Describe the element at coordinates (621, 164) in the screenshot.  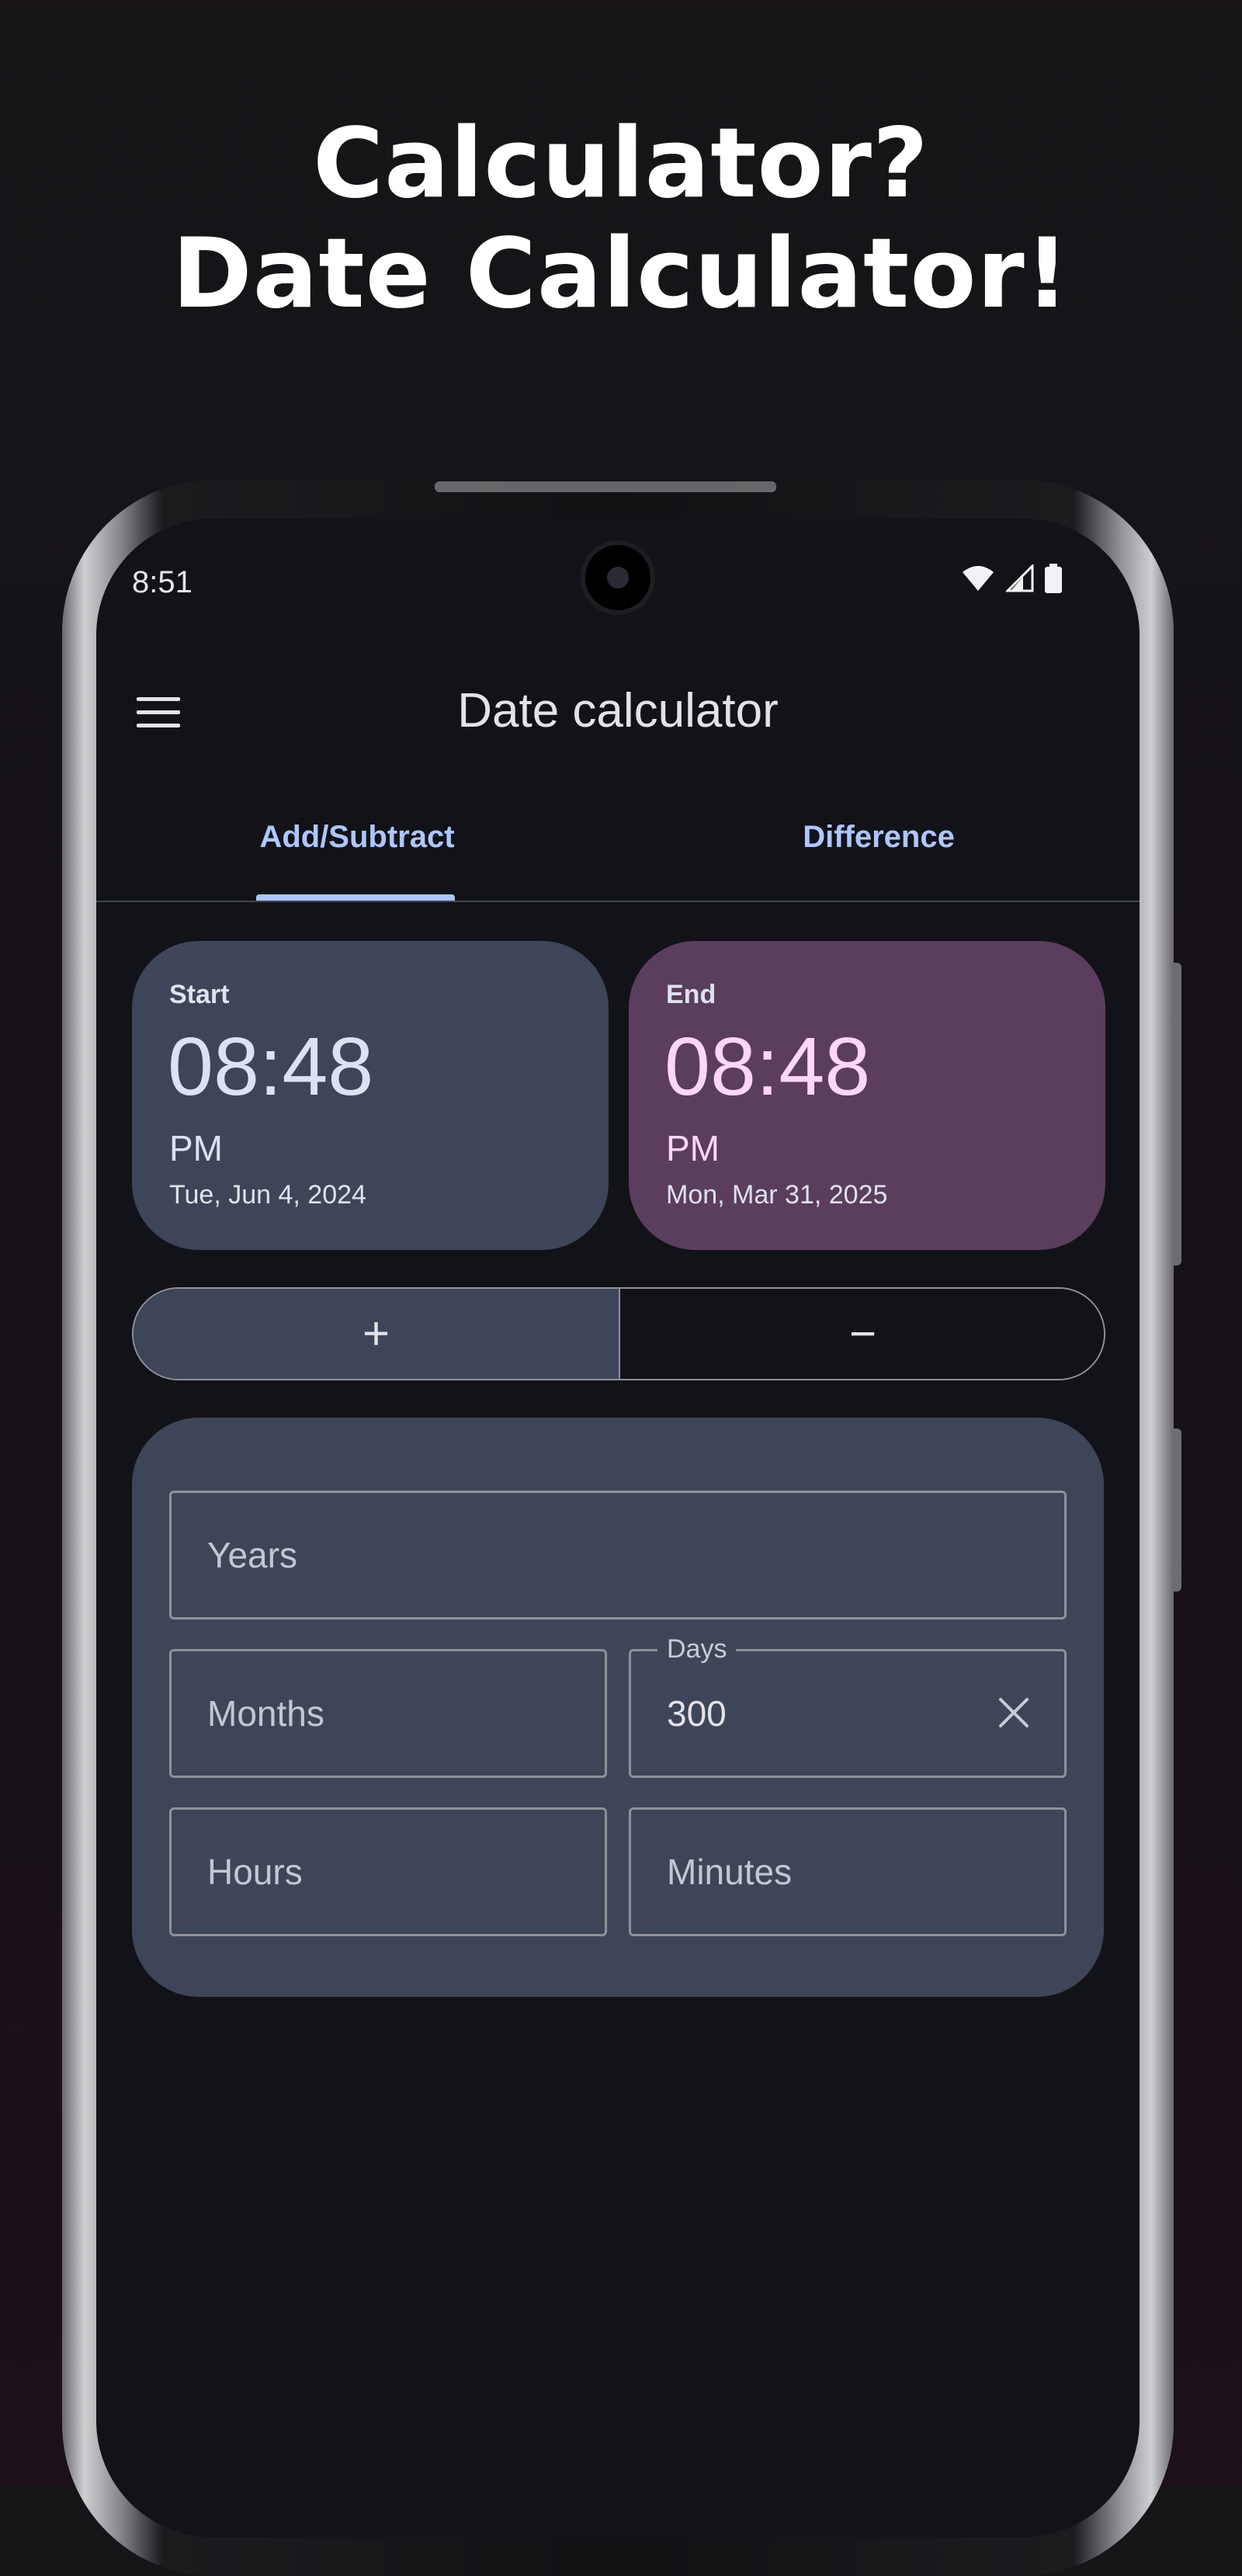
I see `headline-line-1: Calculator?` at that location.